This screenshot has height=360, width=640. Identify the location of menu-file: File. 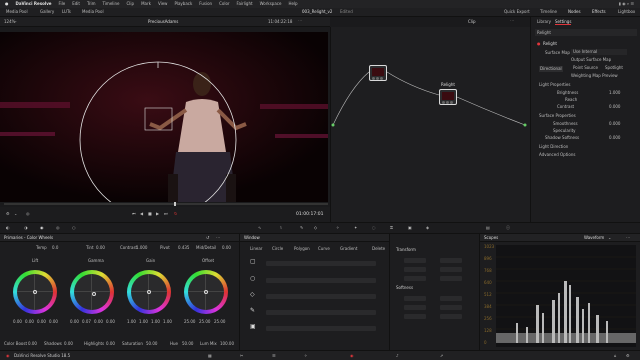
(62, 4).